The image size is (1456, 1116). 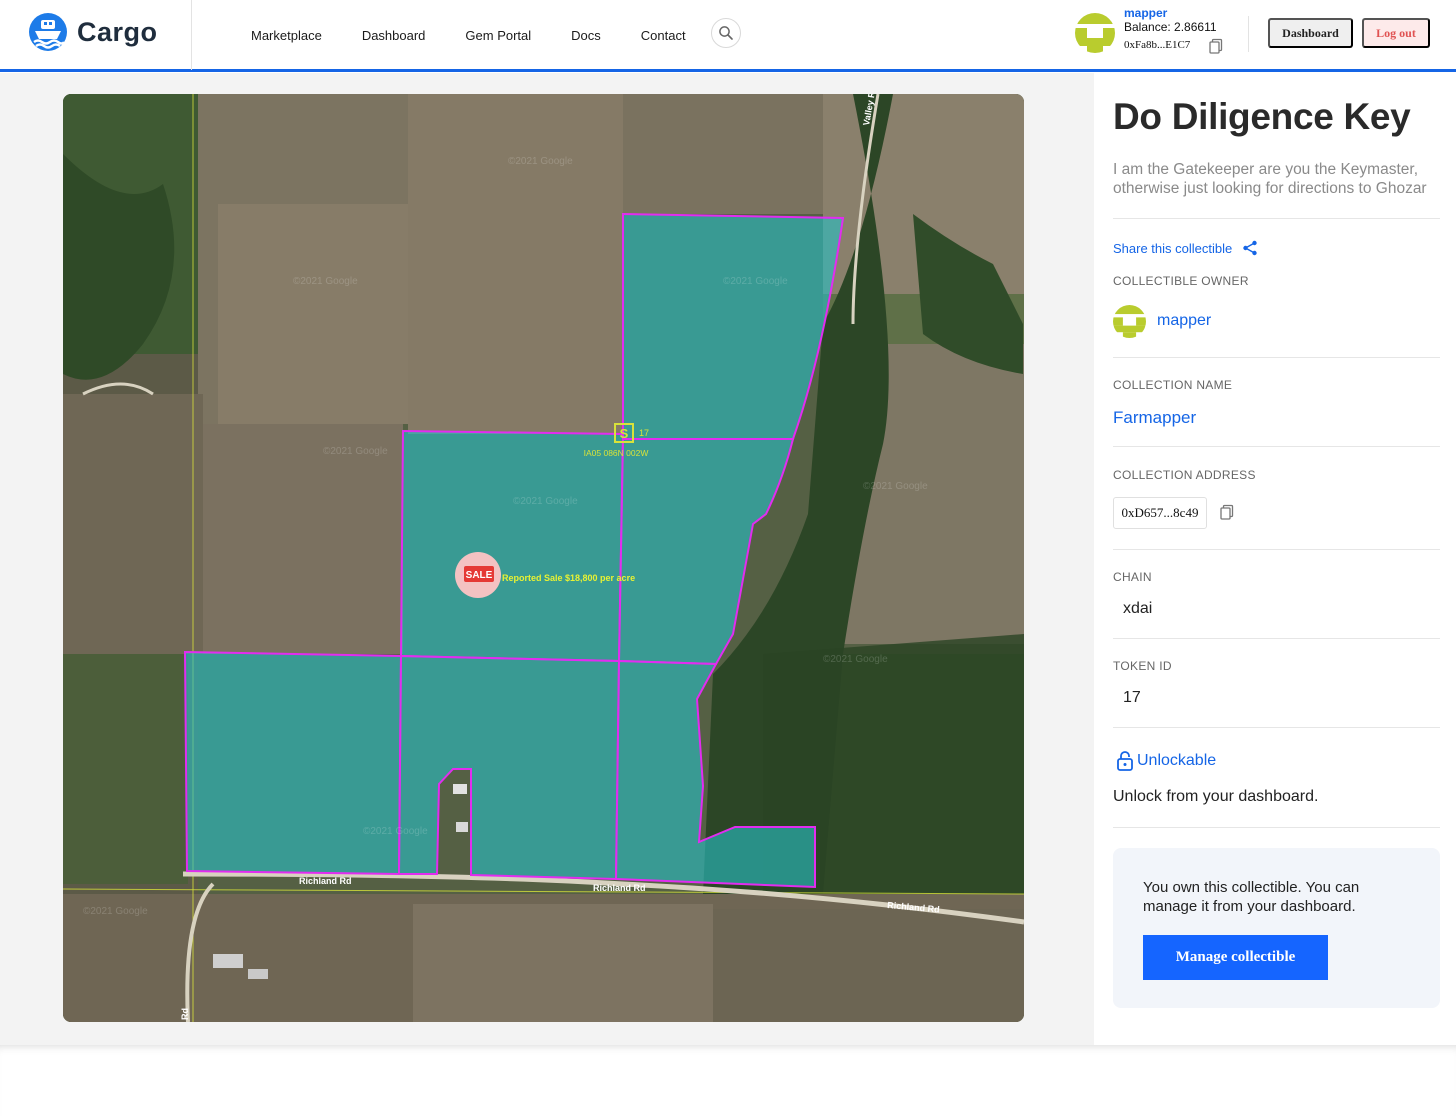 I want to click on logo: Cargo, so click(x=96, y=35).